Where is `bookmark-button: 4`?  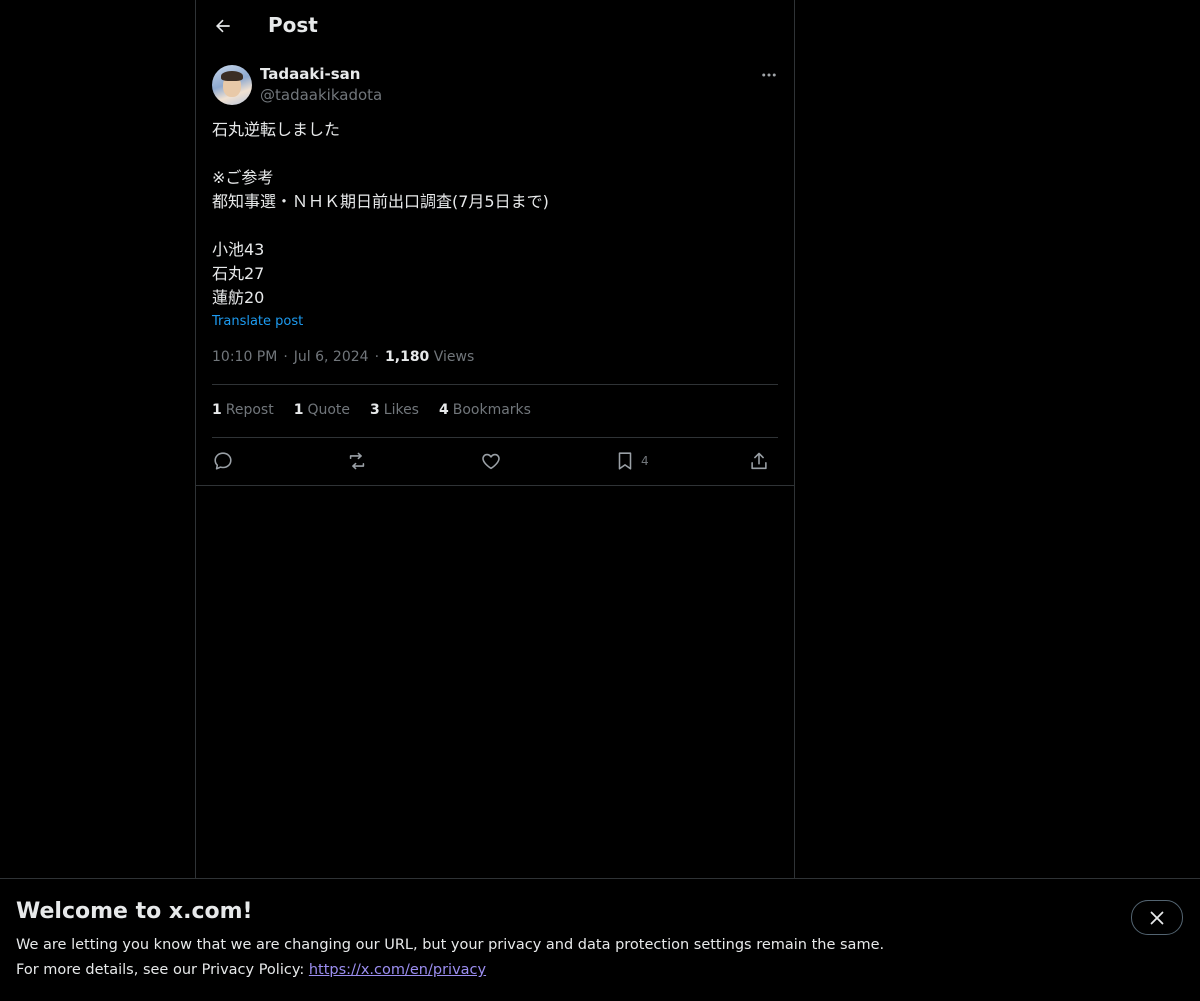 bookmark-button: 4 is located at coordinates (631, 461).